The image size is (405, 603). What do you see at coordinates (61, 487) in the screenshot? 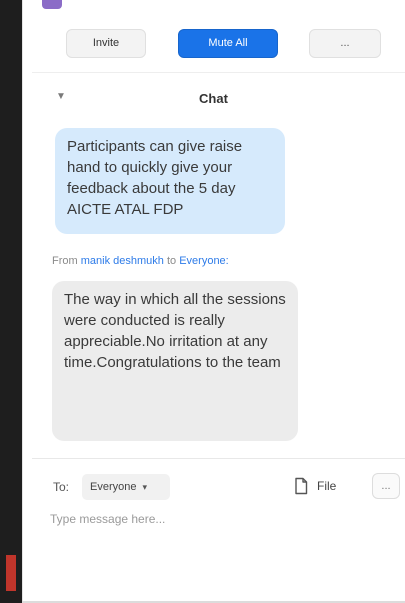
I see `to-label: To:` at bounding box center [61, 487].